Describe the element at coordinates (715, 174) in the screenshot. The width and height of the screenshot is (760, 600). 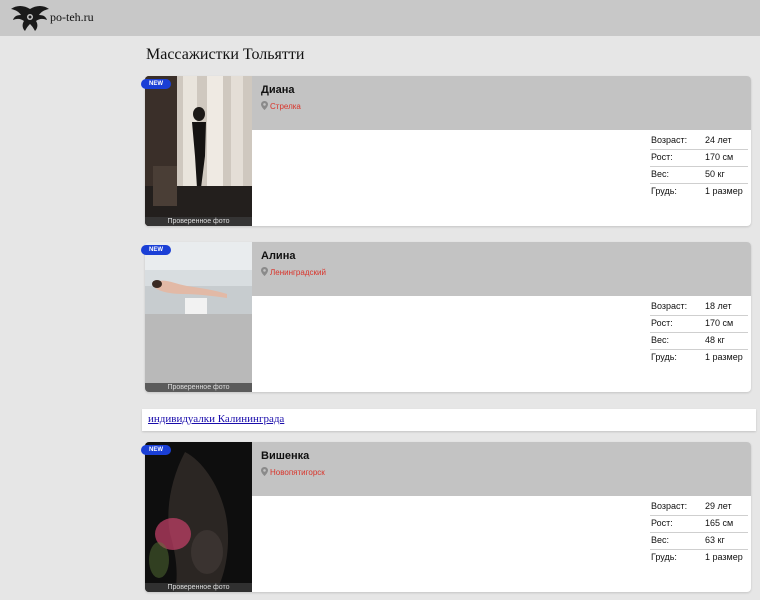
I see `param-value: 50 кг` at that location.